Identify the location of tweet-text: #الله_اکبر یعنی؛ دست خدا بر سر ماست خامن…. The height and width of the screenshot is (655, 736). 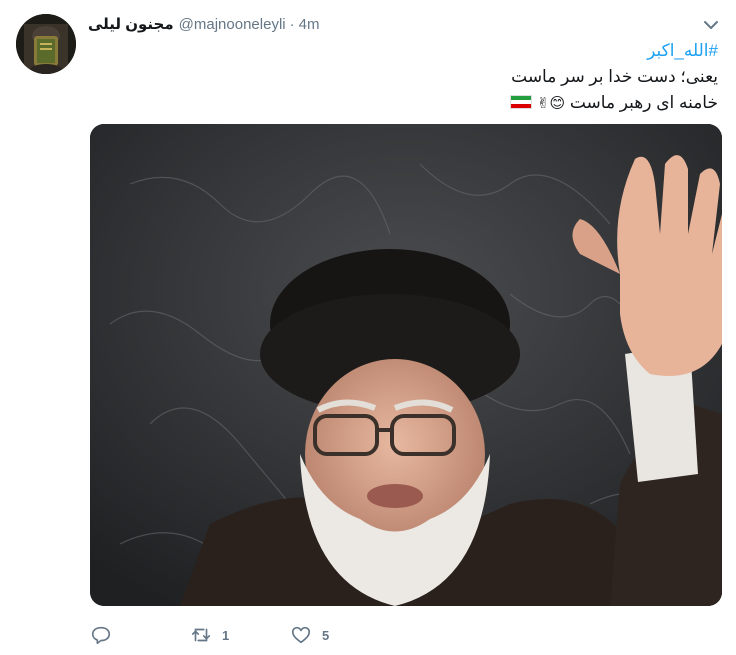
(438, 77).